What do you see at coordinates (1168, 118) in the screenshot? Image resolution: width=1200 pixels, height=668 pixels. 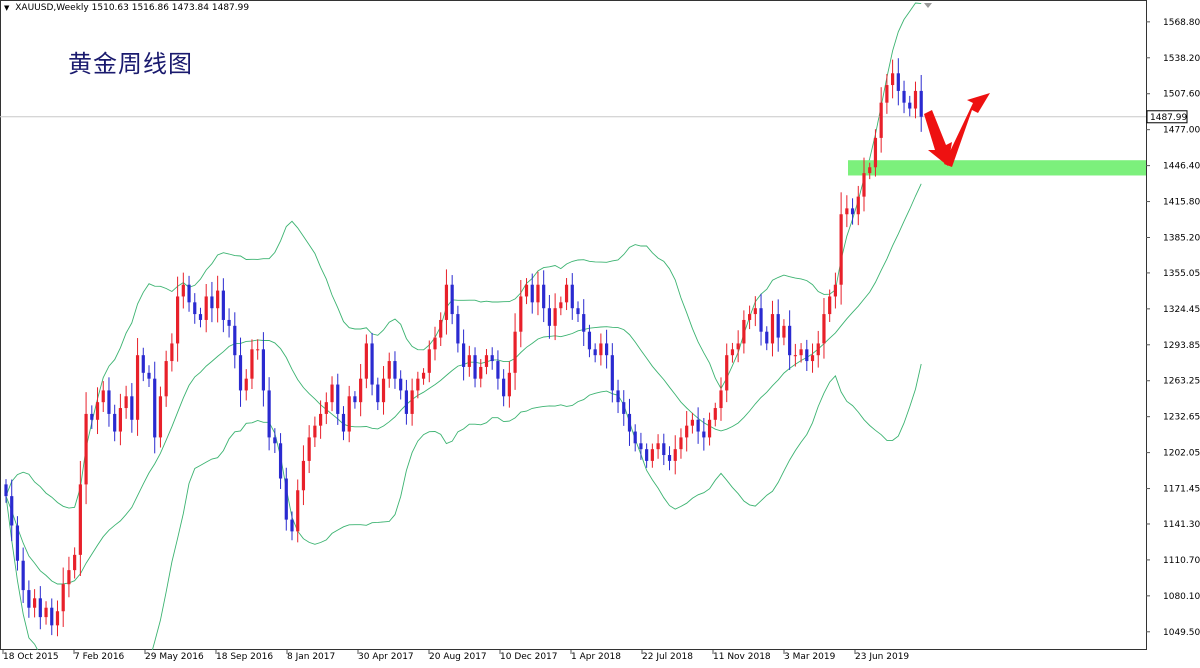 I see `price-tag-label: 1487.99` at bounding box center [1168, 118].